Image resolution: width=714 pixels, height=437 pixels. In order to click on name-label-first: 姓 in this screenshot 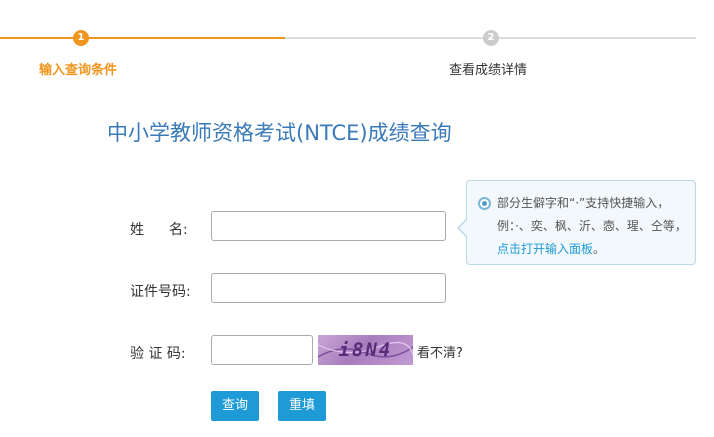, I will do `click(137, 230)`.